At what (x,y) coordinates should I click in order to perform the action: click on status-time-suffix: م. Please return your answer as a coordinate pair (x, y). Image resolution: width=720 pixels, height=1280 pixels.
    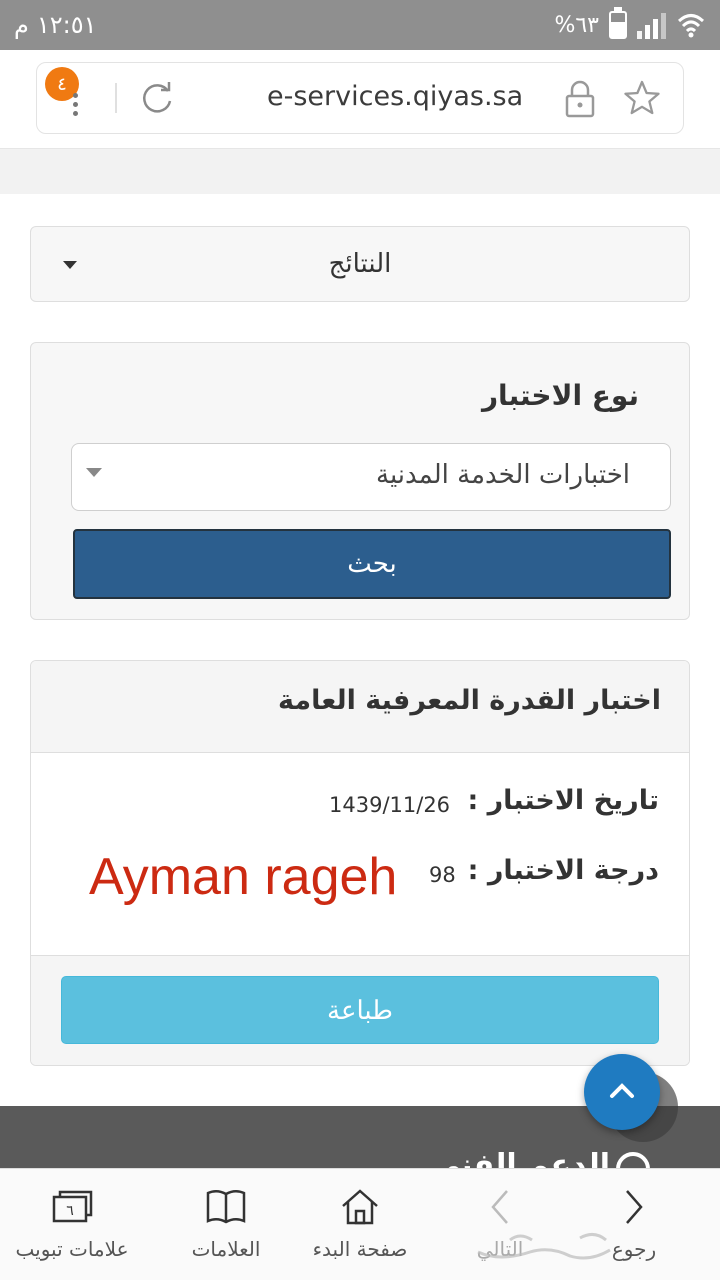
    Looking at the image, I should click on (21, 25).